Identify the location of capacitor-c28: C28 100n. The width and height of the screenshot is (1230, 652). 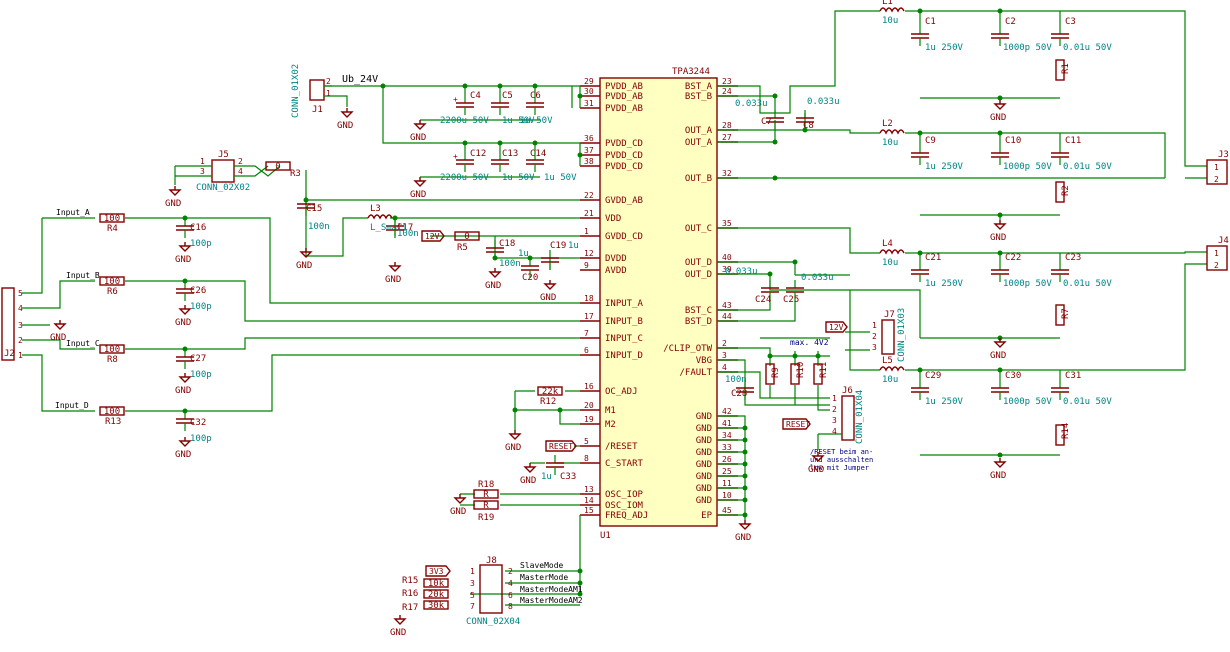
(739, 387).